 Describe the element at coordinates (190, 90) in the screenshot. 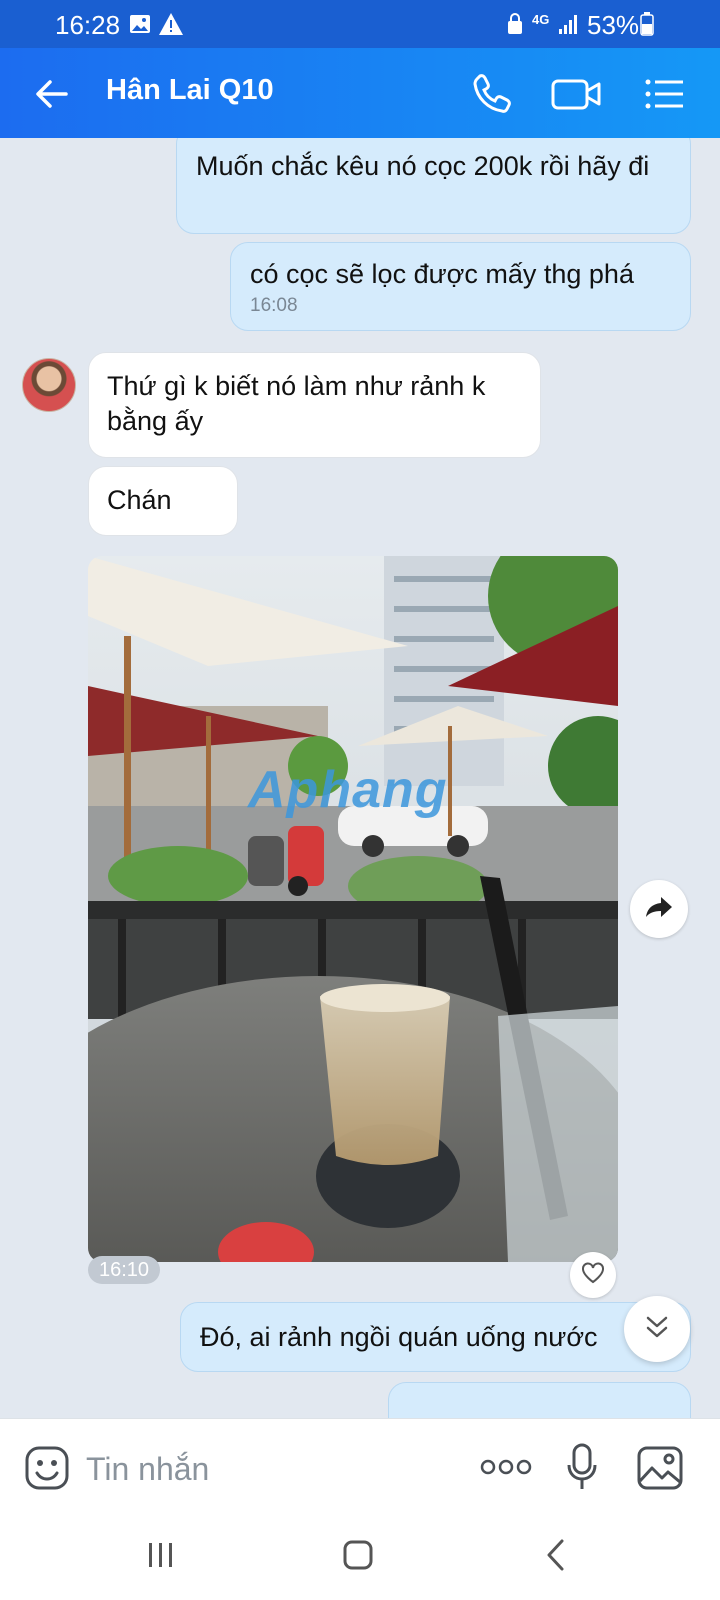

I see `contact-name: Hân Lai Q10` at that location.